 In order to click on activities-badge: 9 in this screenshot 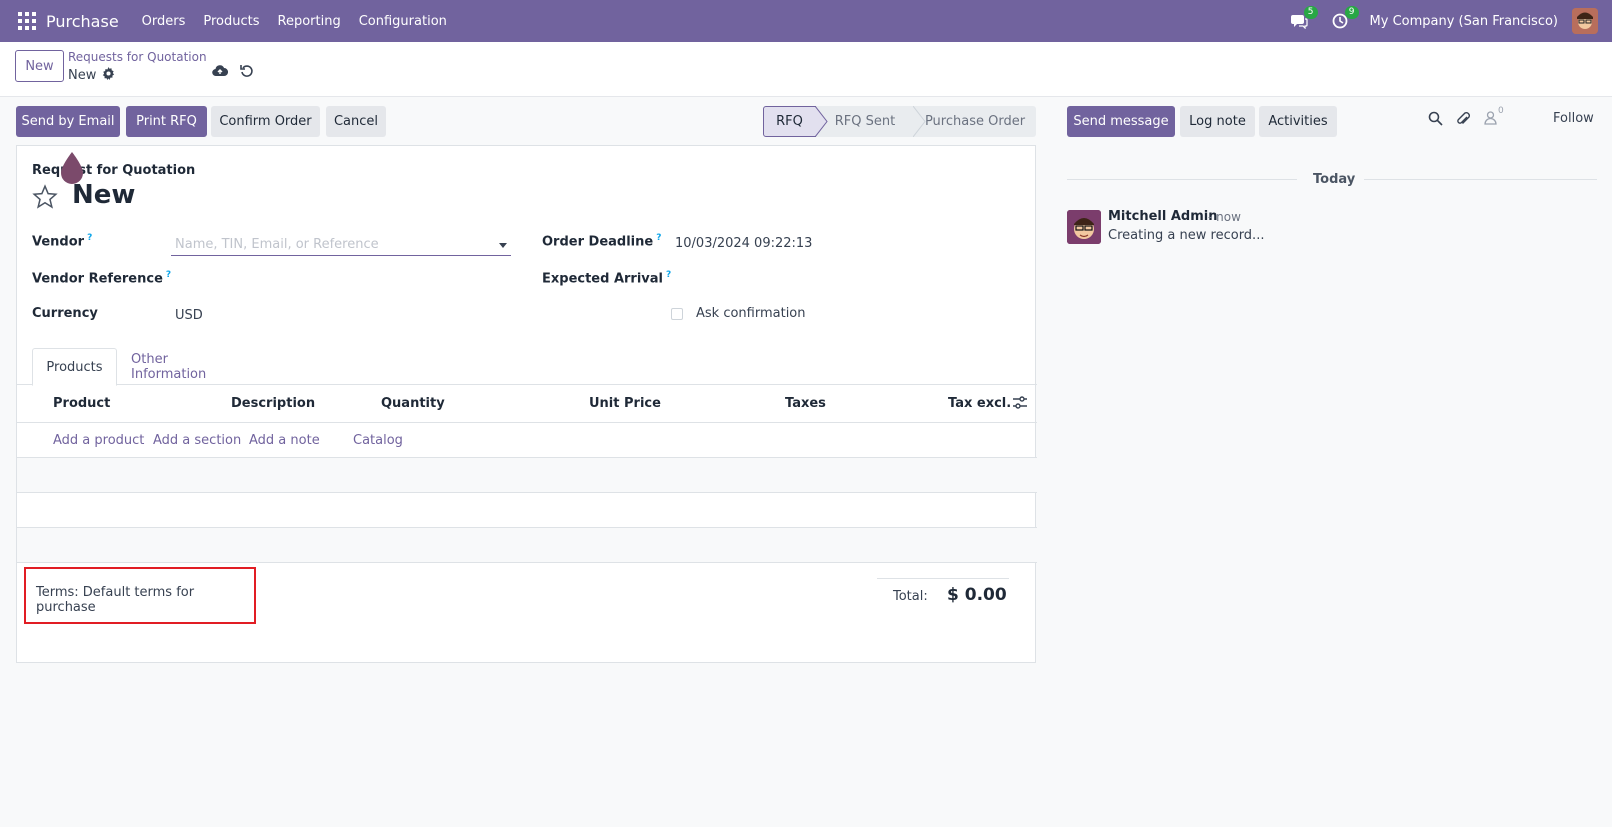, I will do `click(1351, 12)`.